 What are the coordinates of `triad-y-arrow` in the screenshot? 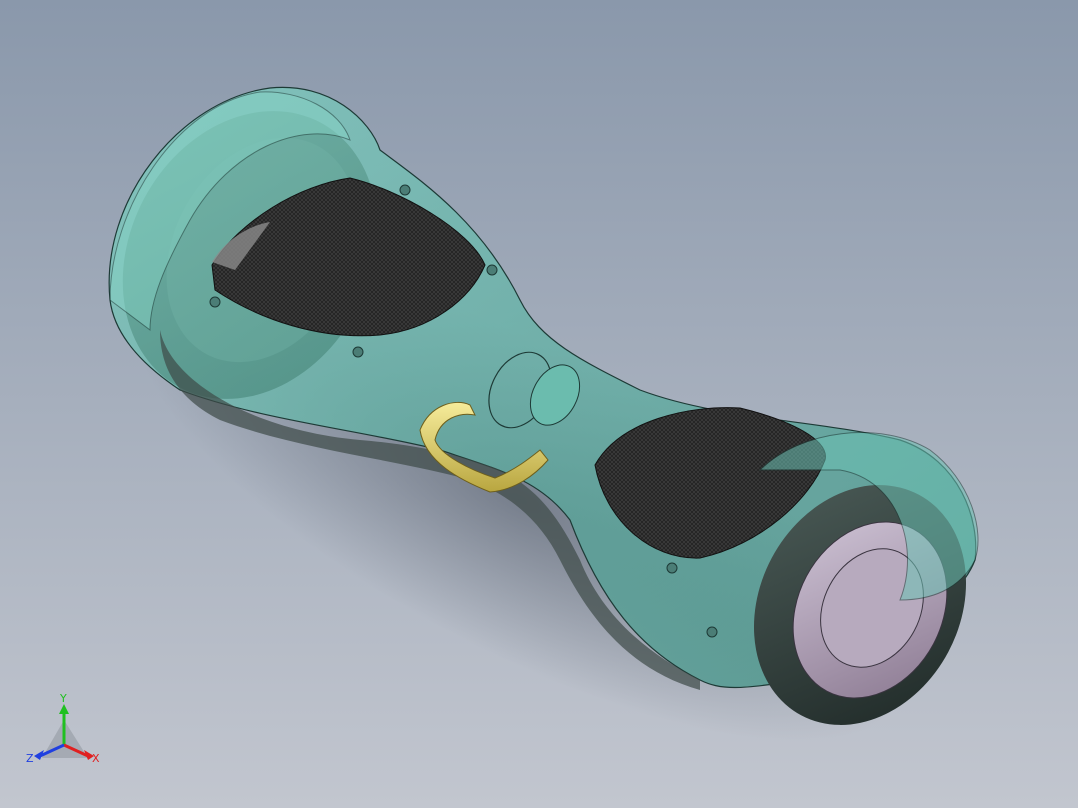 It's located at (64, 709).